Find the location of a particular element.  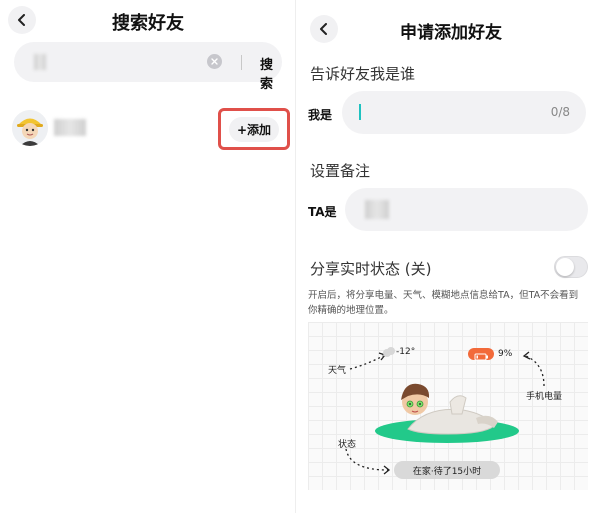

share-status-toggle is located at coordinates (571, 267).